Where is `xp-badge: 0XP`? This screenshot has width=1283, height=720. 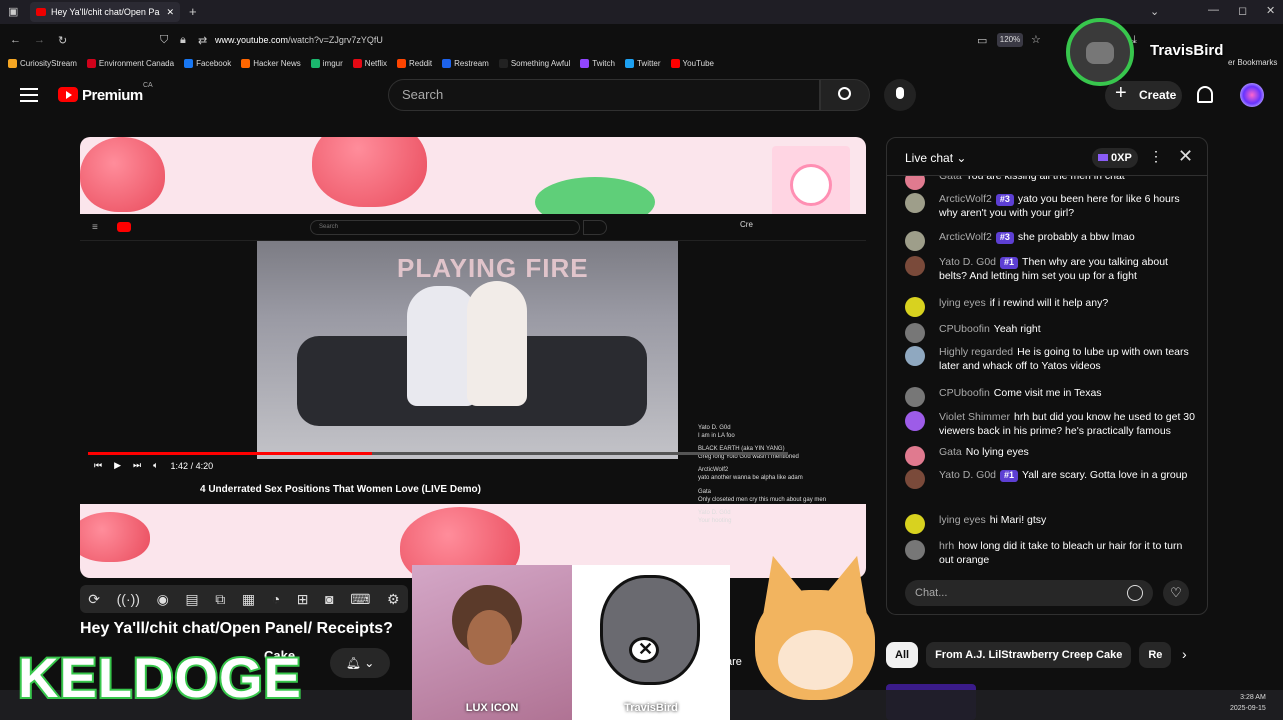 xp-badge: 0XP is located at coordinates (1115, 158).